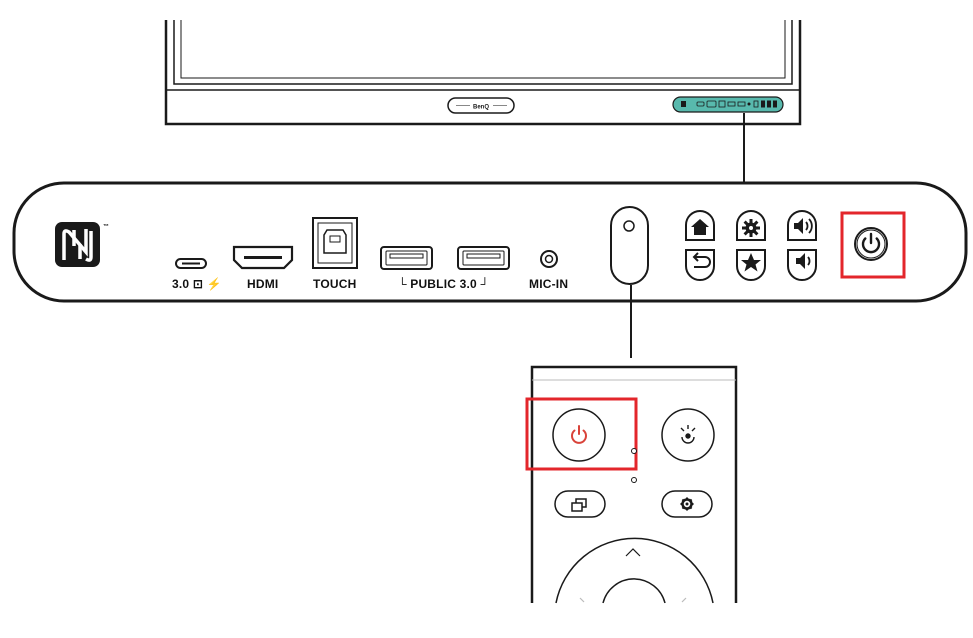 This screenshot has height=638, width=973. What do you see at coordinates (751, 265) in the screenshot?
I see `panel-favorite-button` at bounding box center [751, 265].